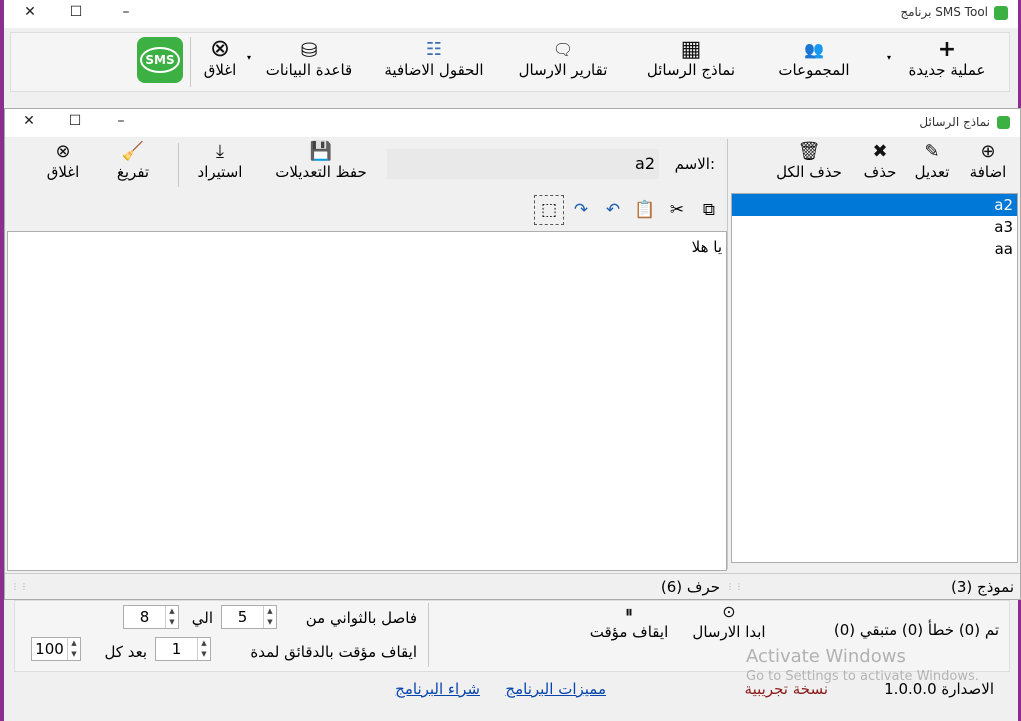 The height and width of the screenshot is (721, 1021). Describe the element at coordinates (220, 161) in the screenshot. I see `import-button: ⤓ استيراد` at that location.